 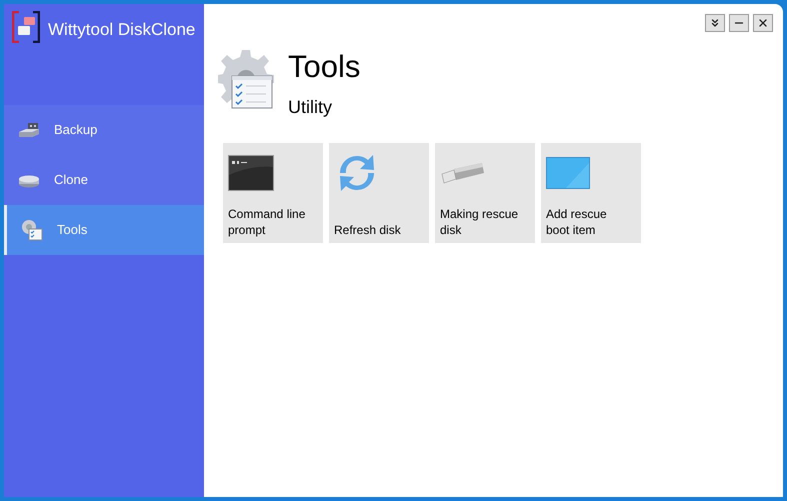 I want to click on app-title: Wittytool DiskClone, so click(x=122, y=30).